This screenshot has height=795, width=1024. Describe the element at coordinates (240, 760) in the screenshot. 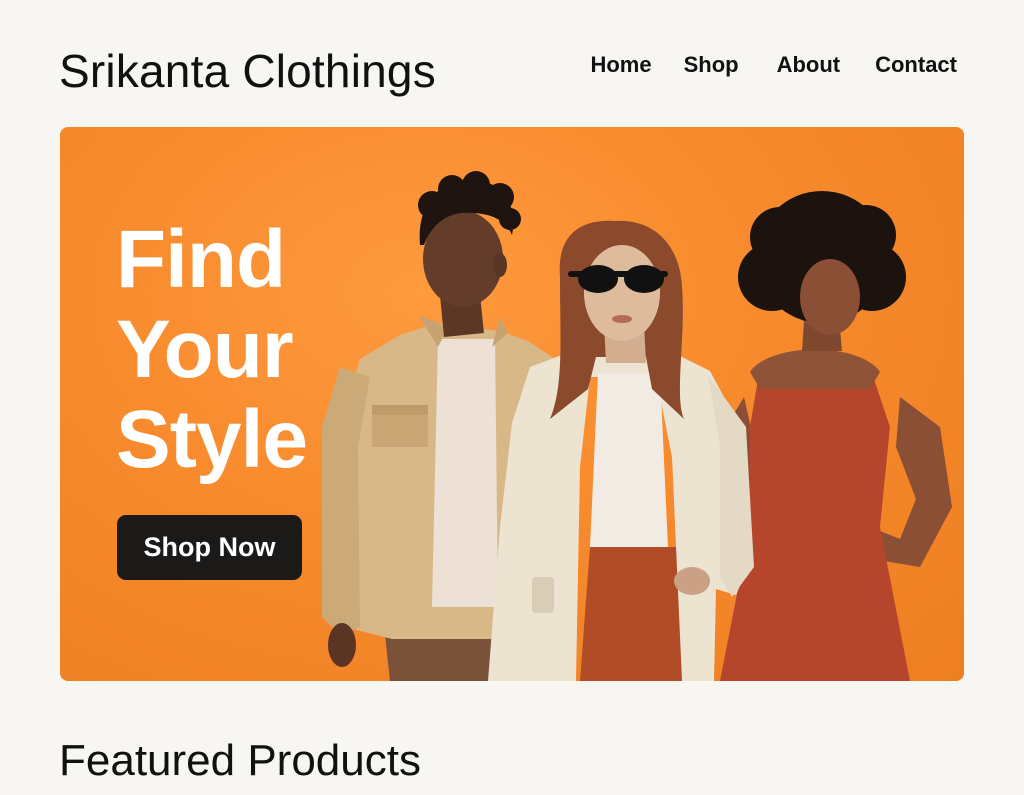

I see `featured-products-heading: Featured Products` at that location.